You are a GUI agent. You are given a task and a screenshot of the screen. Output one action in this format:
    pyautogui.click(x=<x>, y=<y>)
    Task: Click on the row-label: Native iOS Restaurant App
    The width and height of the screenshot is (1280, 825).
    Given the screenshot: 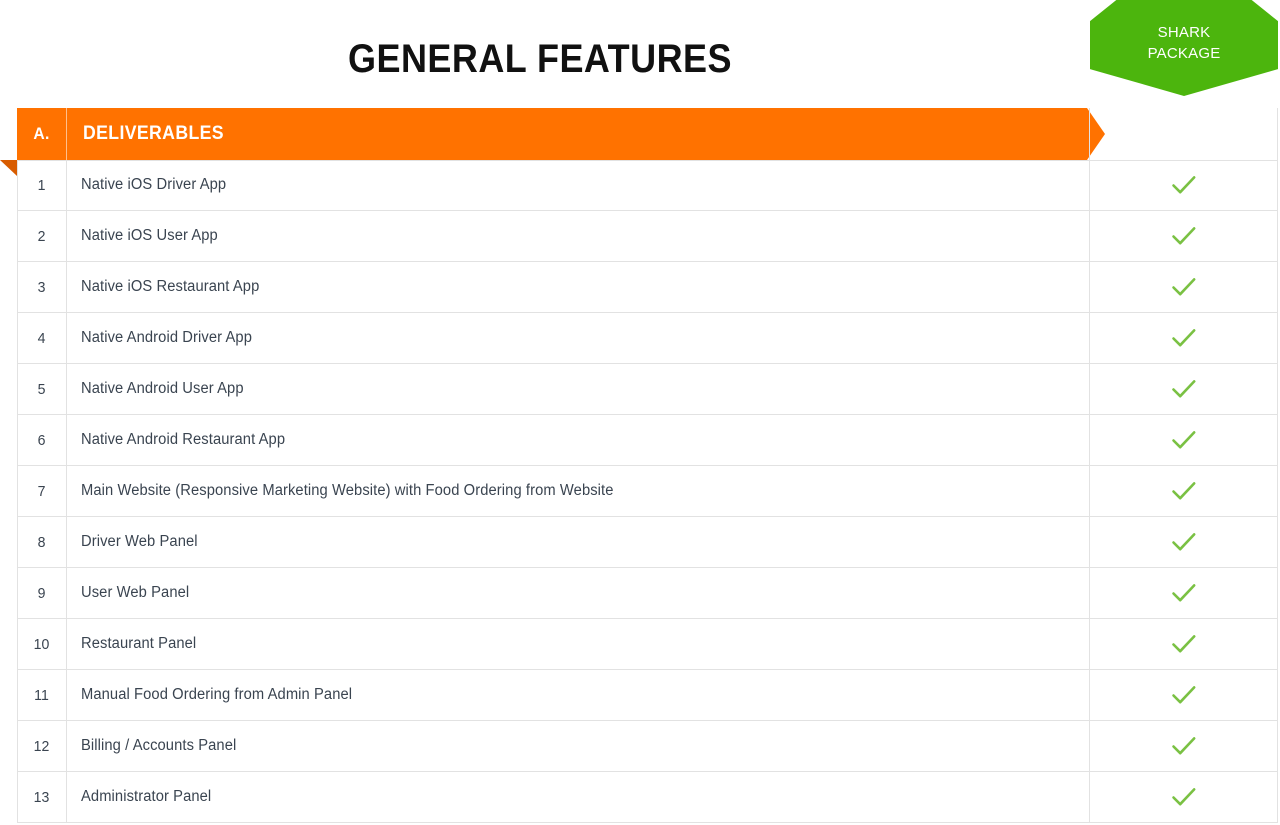 What is the action you would take?
    pyautogui.click(x=170, y=286)
    